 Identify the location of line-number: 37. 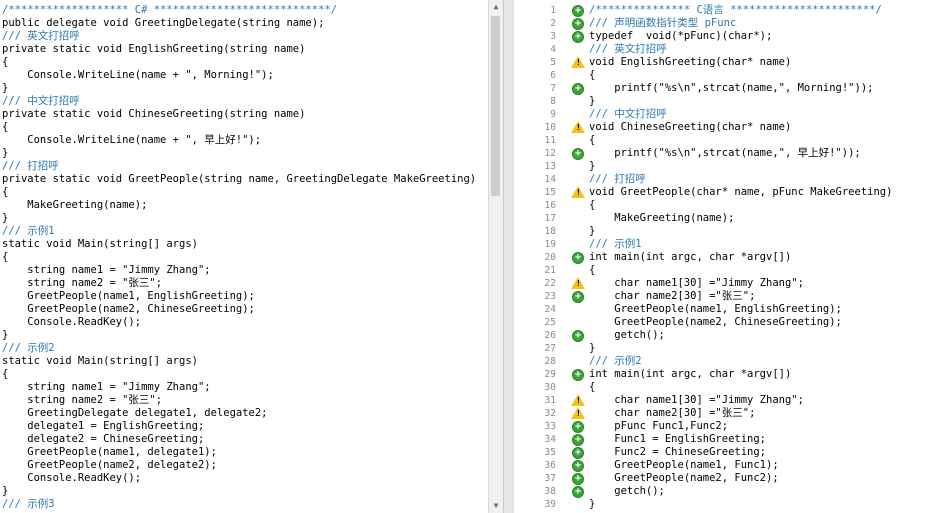
(550, 478).